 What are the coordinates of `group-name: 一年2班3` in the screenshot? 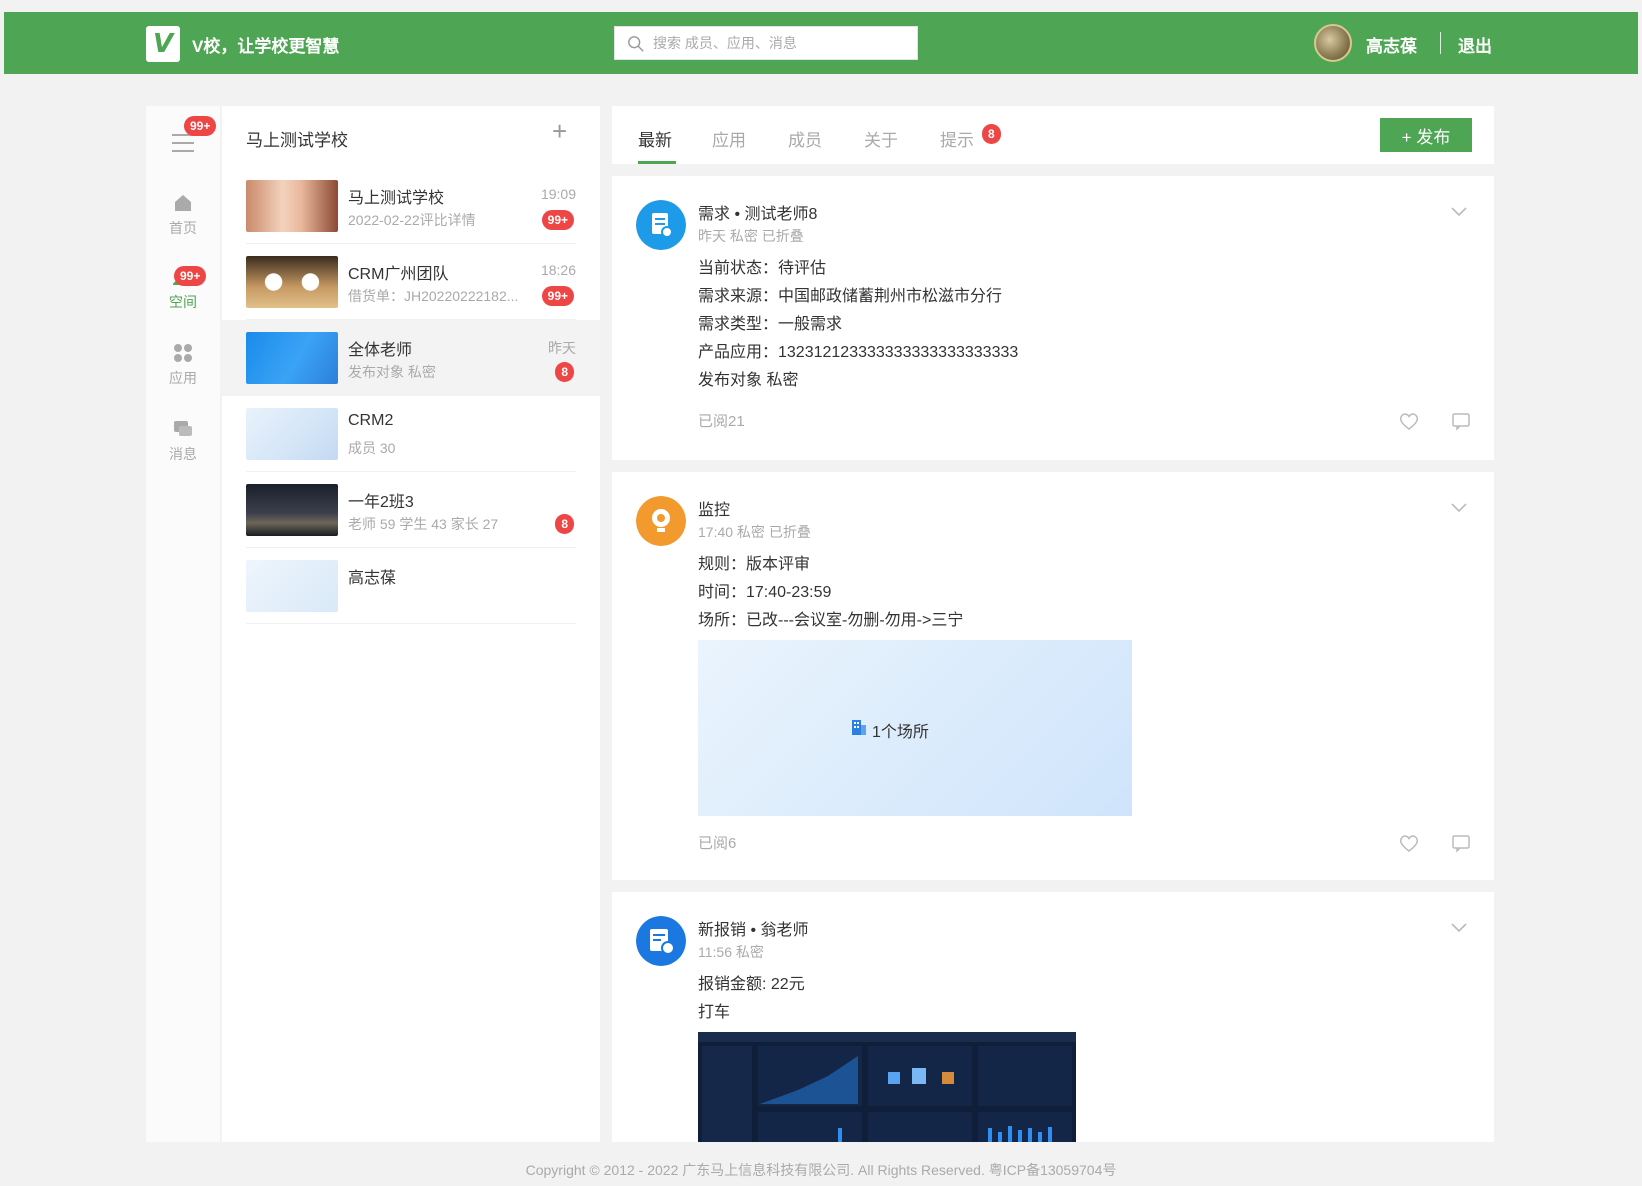 It's located at (381, 502).